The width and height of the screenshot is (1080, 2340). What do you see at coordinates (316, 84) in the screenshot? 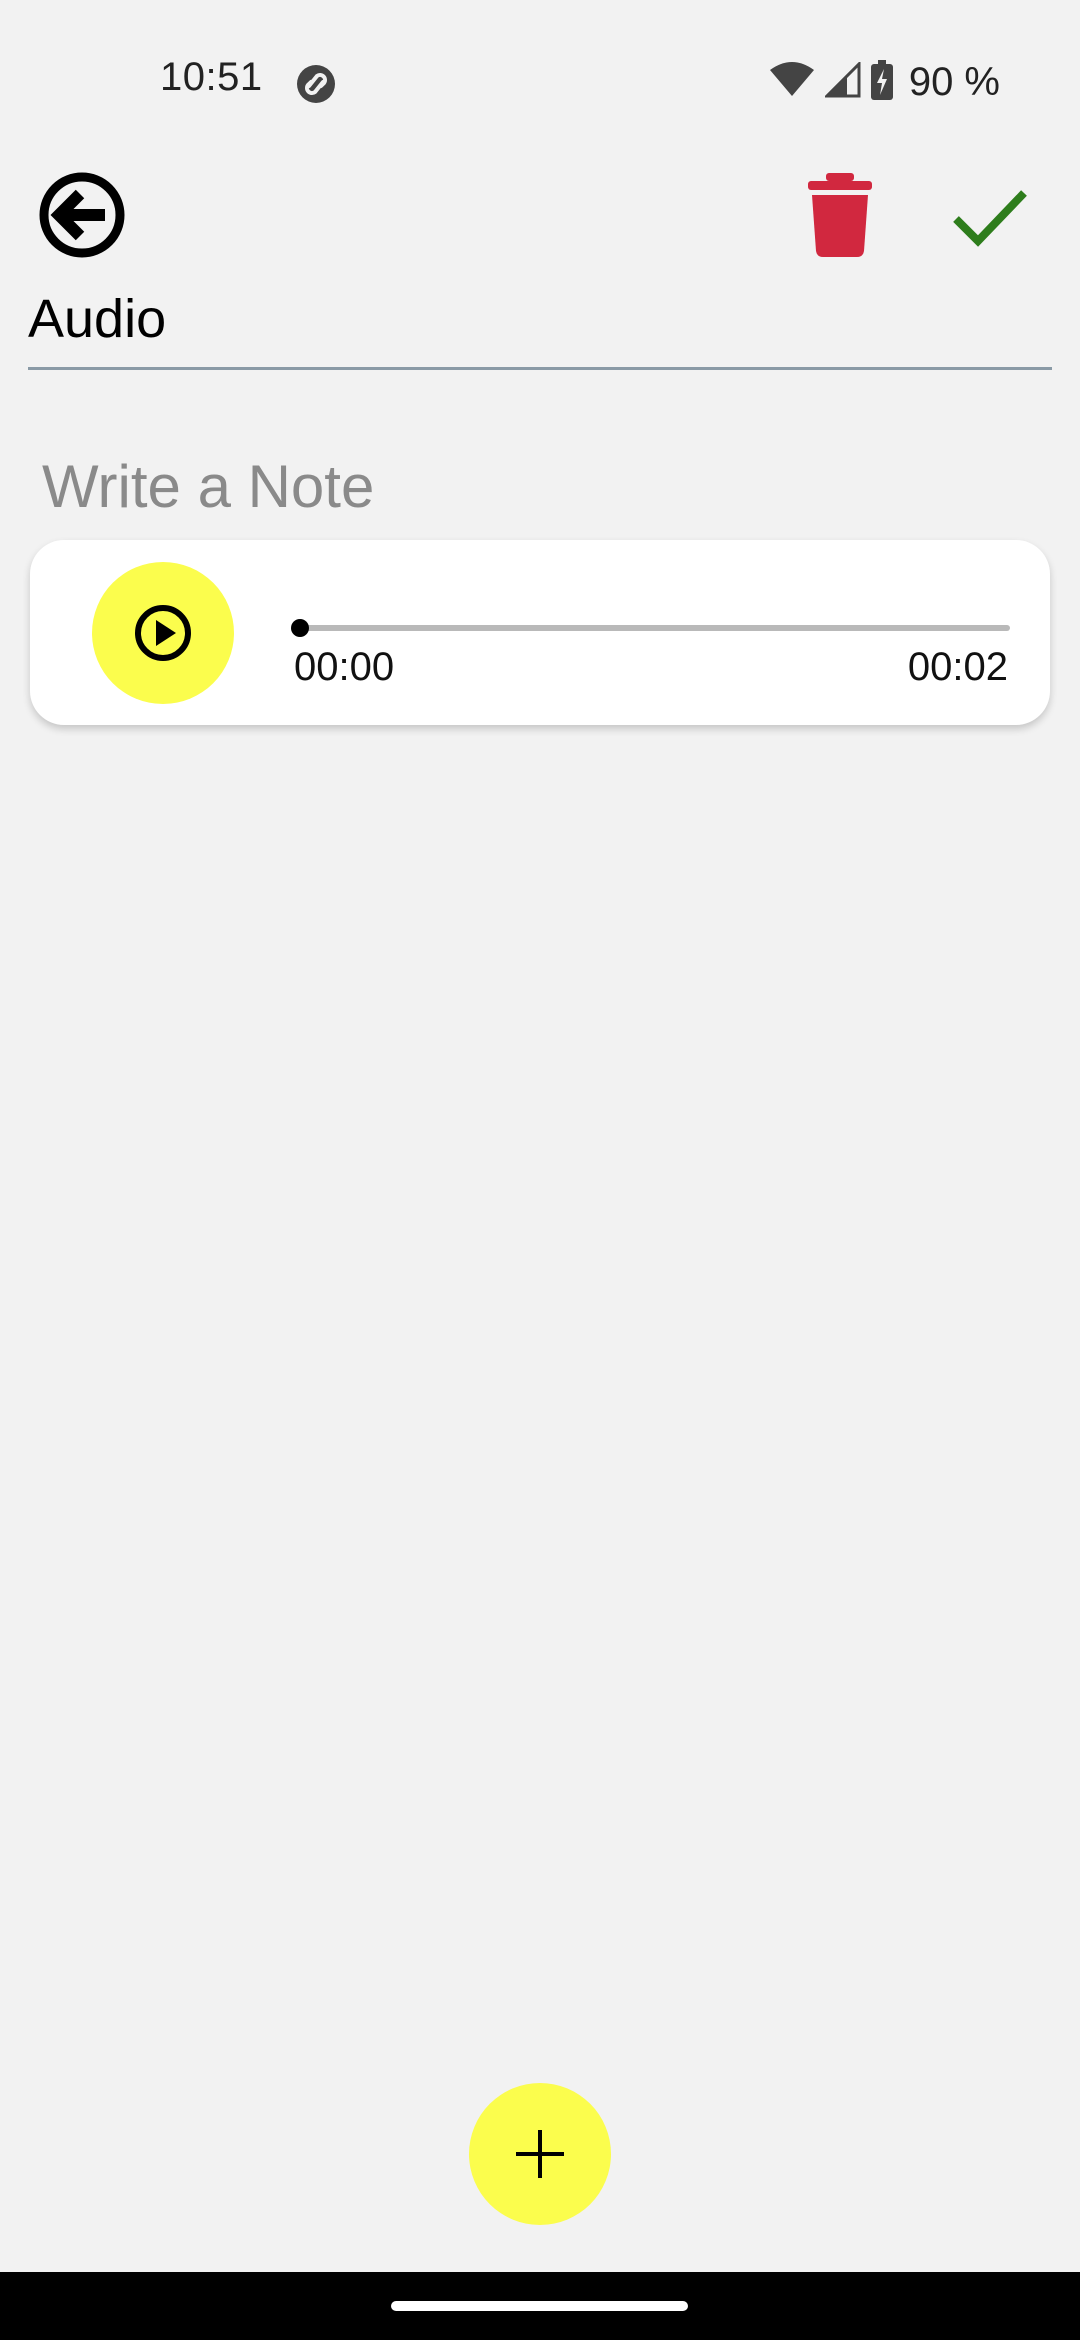
I see `notification-app-icon` at bounding box center [316, 84].